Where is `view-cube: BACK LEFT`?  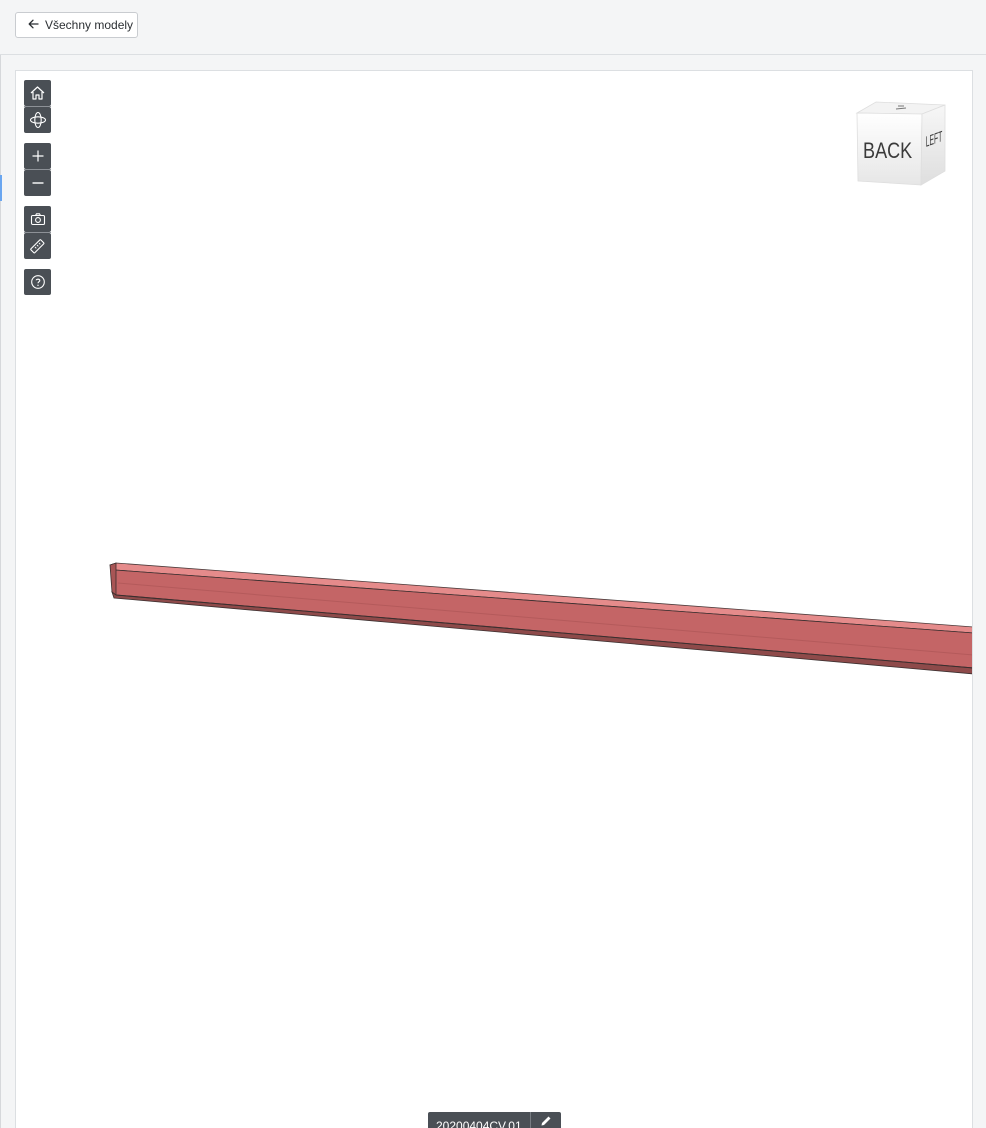
view-cube: BACK LEFT is located at coordinates (901, 145).